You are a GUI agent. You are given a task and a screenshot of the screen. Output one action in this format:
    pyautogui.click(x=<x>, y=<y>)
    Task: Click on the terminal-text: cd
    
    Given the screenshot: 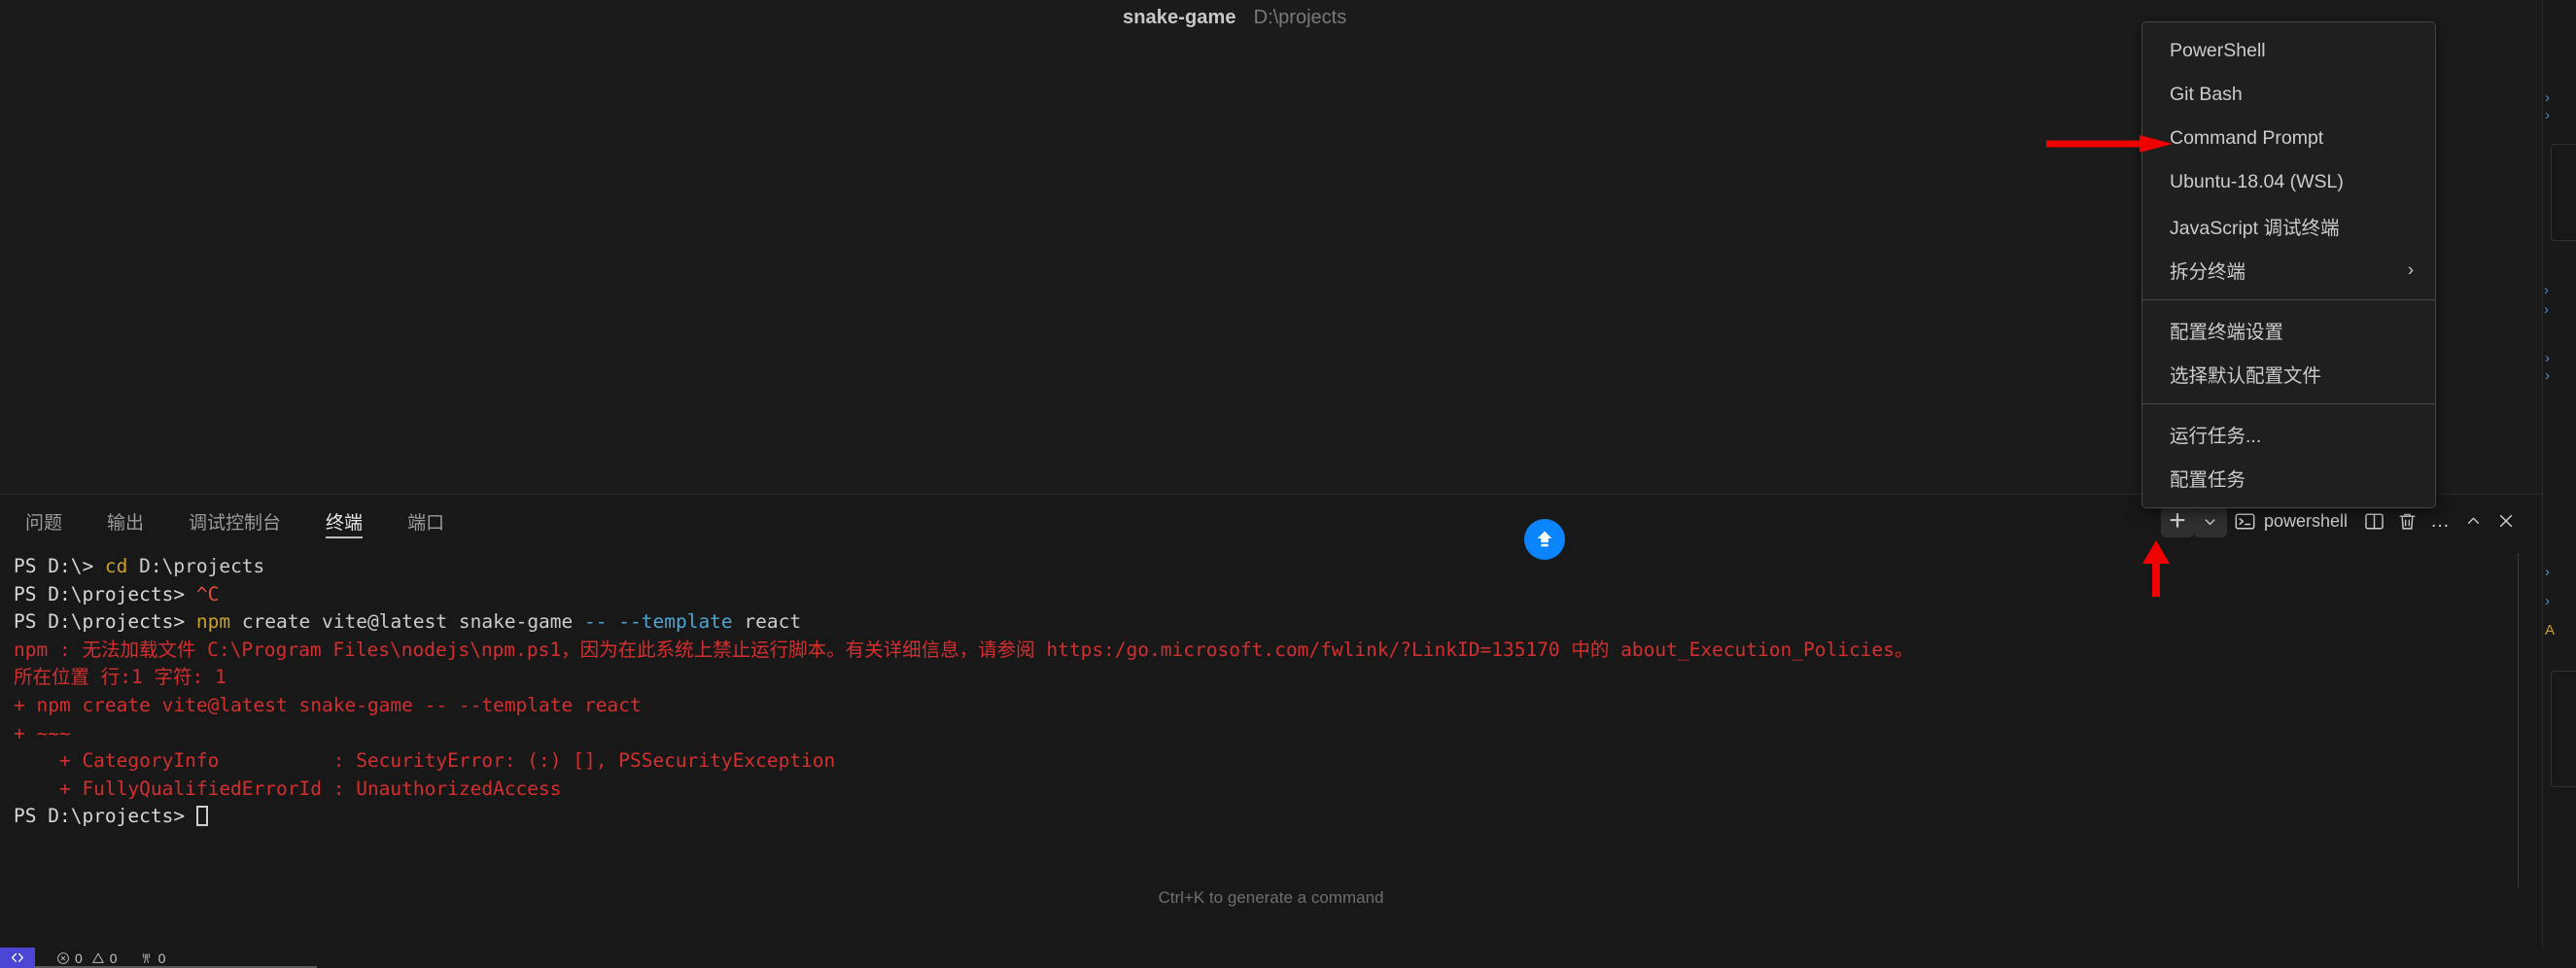 What is the action you would take?
    pyautogui.click(x=116, y=566)
    